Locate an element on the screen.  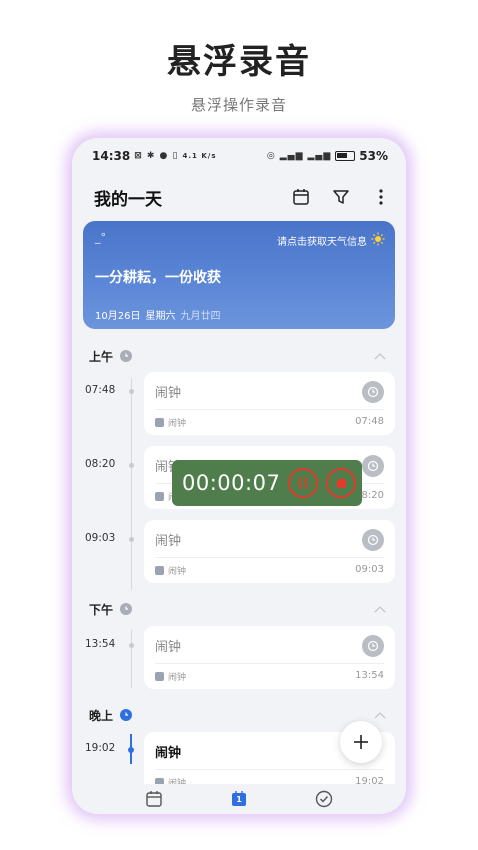
weather-weekday: 星期六 is located at coordinates (160, 316).